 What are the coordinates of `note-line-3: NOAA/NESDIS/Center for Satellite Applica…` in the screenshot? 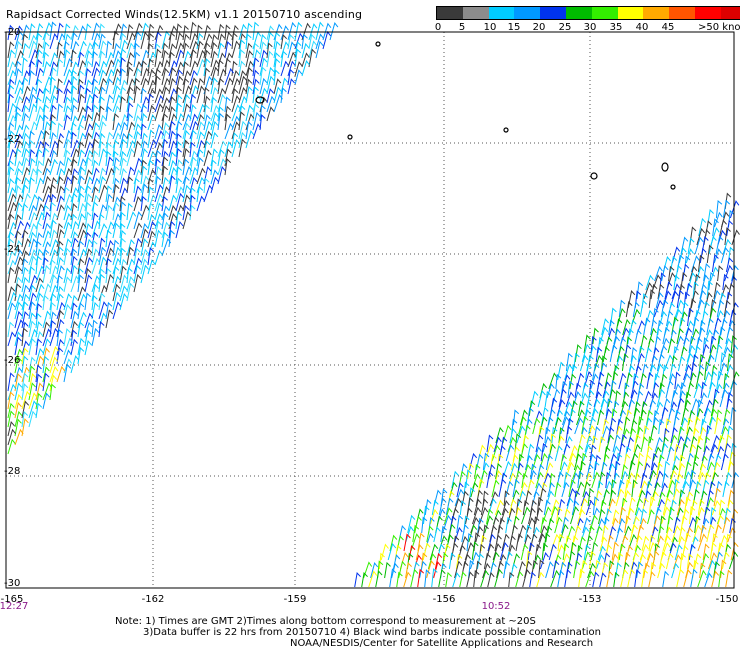 It's located at (442, 643).